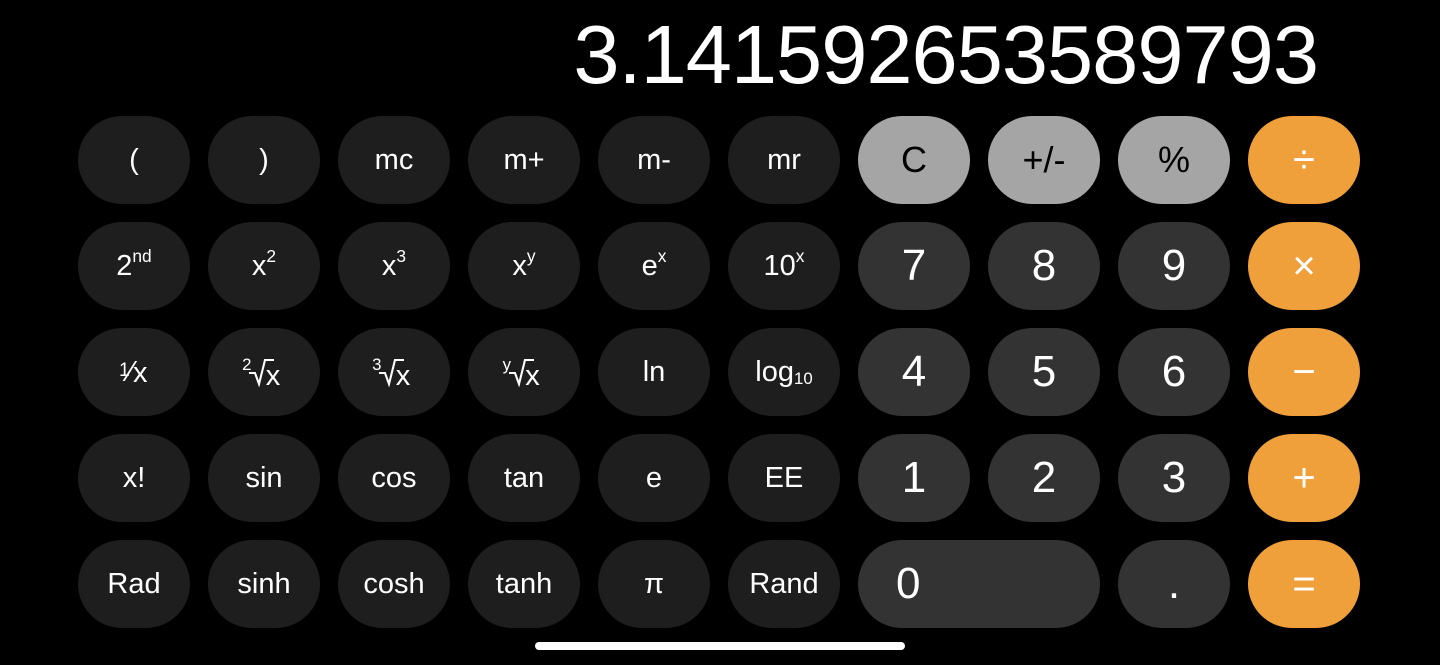  I want to click on key-memory-clear: mc, so click(394, 160).